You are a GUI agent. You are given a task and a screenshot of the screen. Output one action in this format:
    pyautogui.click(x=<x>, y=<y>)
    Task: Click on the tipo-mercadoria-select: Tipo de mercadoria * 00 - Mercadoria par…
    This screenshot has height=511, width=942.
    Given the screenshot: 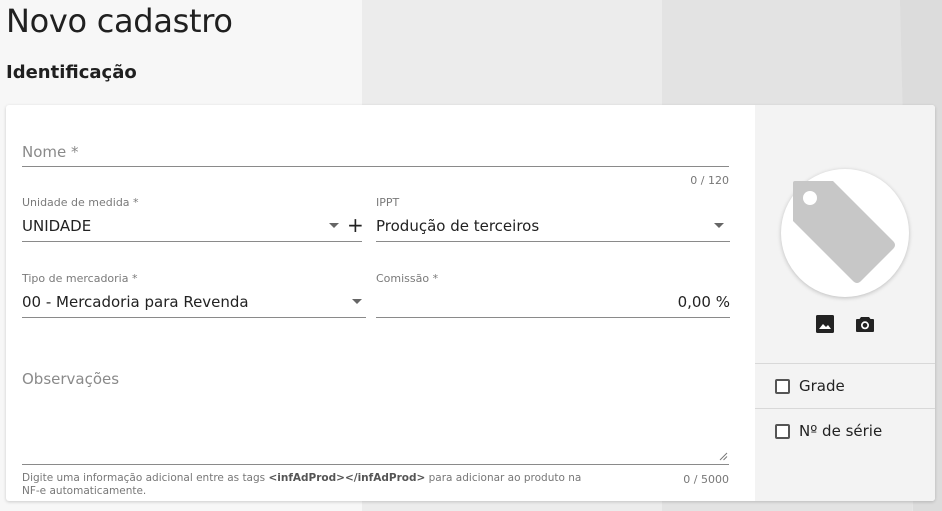 What is the action you would take?
    pyautogui.click(x=194, y=295)
    